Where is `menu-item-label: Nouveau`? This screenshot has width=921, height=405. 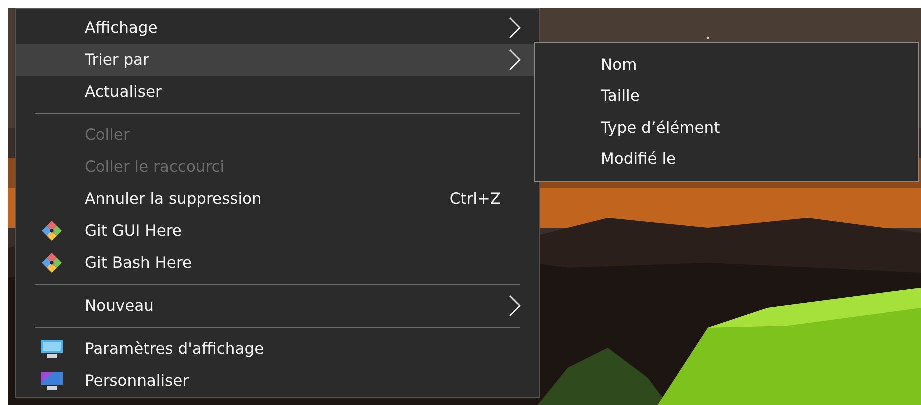 menu-item-label: Nouveau is located at coordinates (120, 306).